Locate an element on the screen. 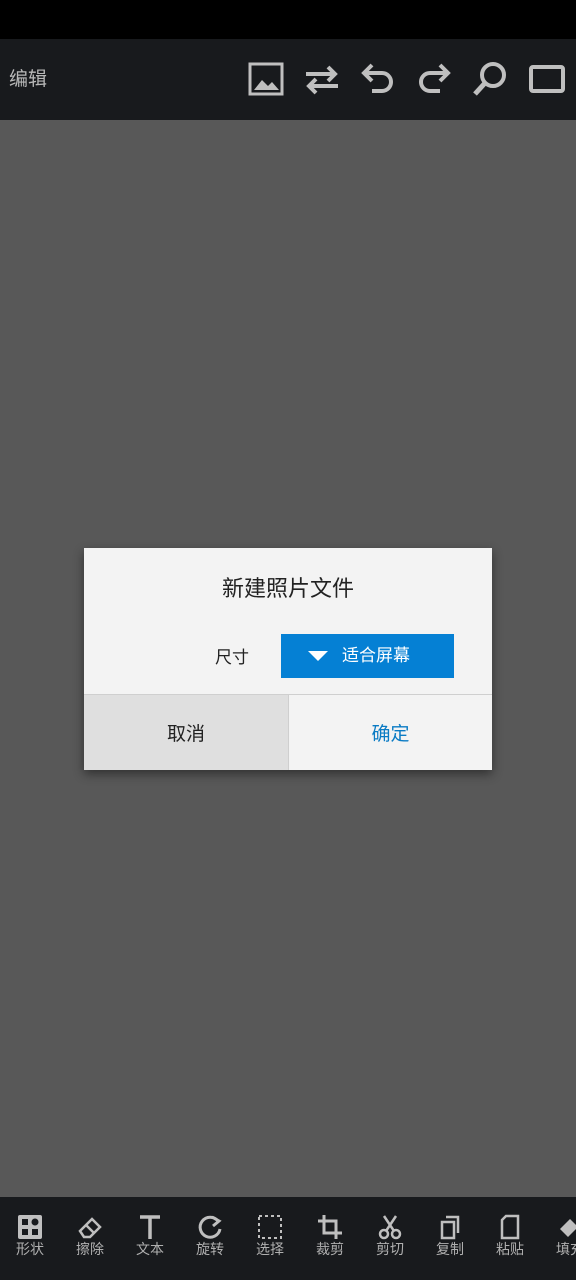  tool-text: 文本 is located at coordinates (150, 1238).